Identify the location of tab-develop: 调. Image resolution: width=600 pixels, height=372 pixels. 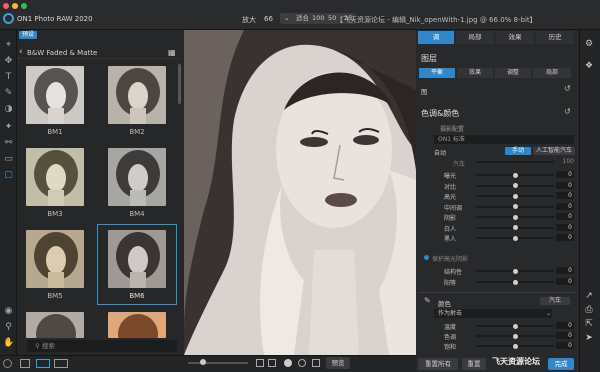
(436, 37).